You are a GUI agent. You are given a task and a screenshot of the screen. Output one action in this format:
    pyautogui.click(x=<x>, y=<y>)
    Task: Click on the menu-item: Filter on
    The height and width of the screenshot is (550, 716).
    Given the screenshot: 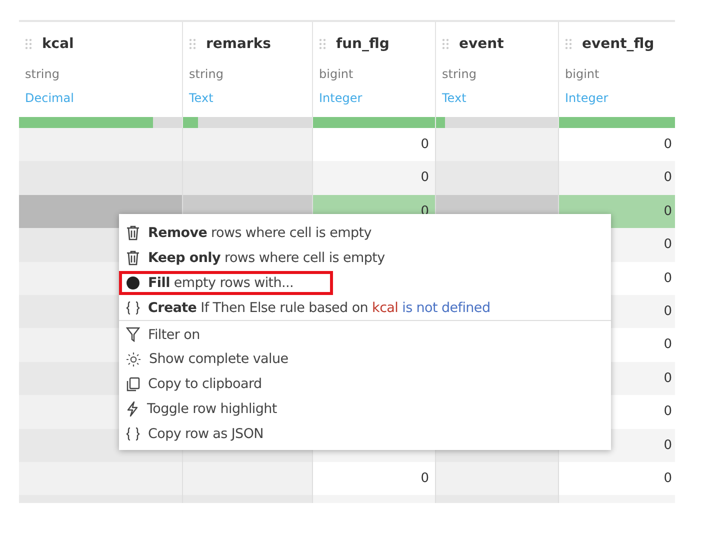 What is the action you would take?
    pyautogui.click(x=159, y=334)
    